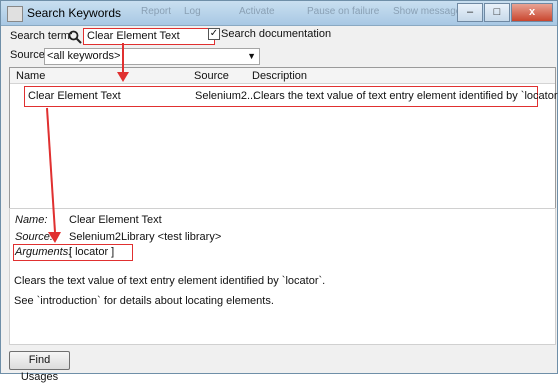  What do you see at coordinates (29, 55) in the screenshot?
I see `source-label: Source:` at bounding box center [29, 55].